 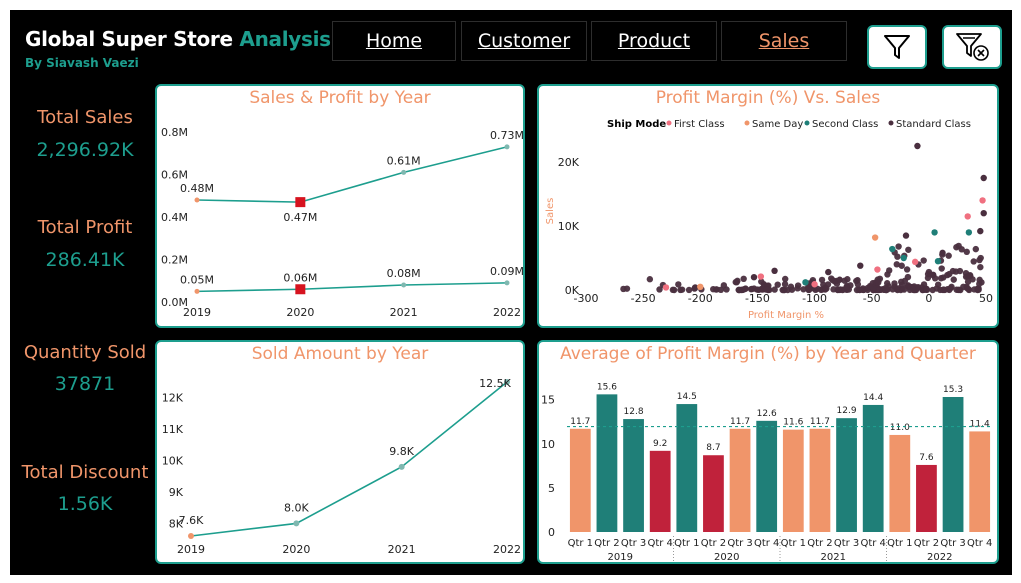 What do you see at coordinates (85, 117) in the screenshot?
I see `kpi-total-sales-label: Total Sales` at bounding box center [85, 117].